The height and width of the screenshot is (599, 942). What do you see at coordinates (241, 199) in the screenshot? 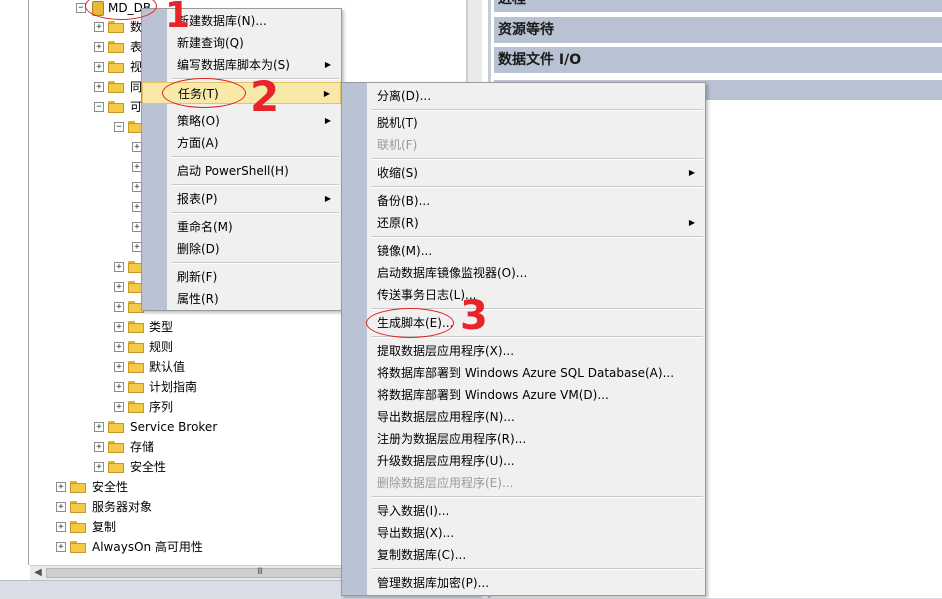
I see `menu-item-reports: 报表(P) ▶` at bounding box center [241, 199].